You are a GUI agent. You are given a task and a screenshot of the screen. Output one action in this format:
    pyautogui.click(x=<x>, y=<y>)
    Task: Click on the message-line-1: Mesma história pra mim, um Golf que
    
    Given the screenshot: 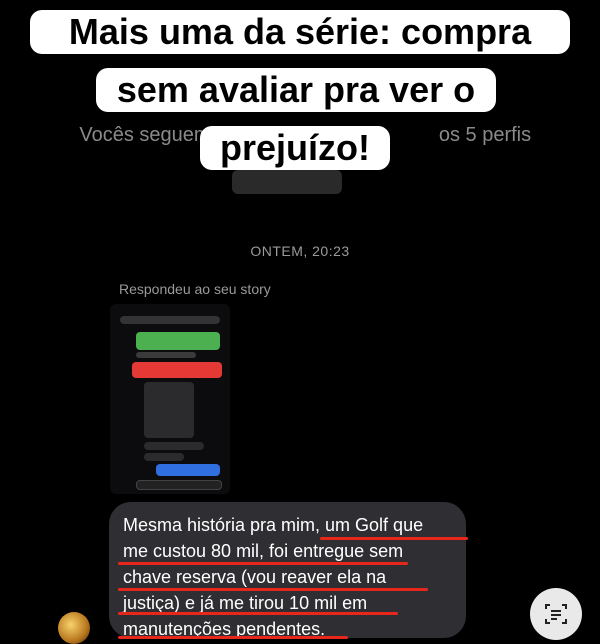 What is the action you would take?
    pyautogui.click(x=273, y=525)
    